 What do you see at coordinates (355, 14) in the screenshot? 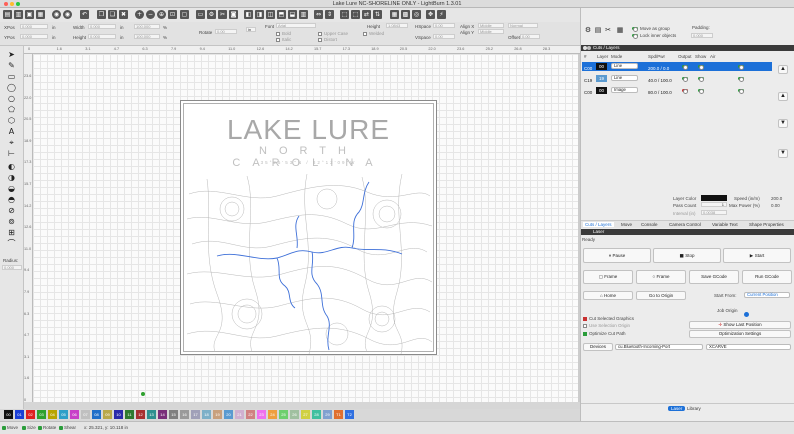
I see `ungroup-icon: ⬚` at bounding box center [355, 14].